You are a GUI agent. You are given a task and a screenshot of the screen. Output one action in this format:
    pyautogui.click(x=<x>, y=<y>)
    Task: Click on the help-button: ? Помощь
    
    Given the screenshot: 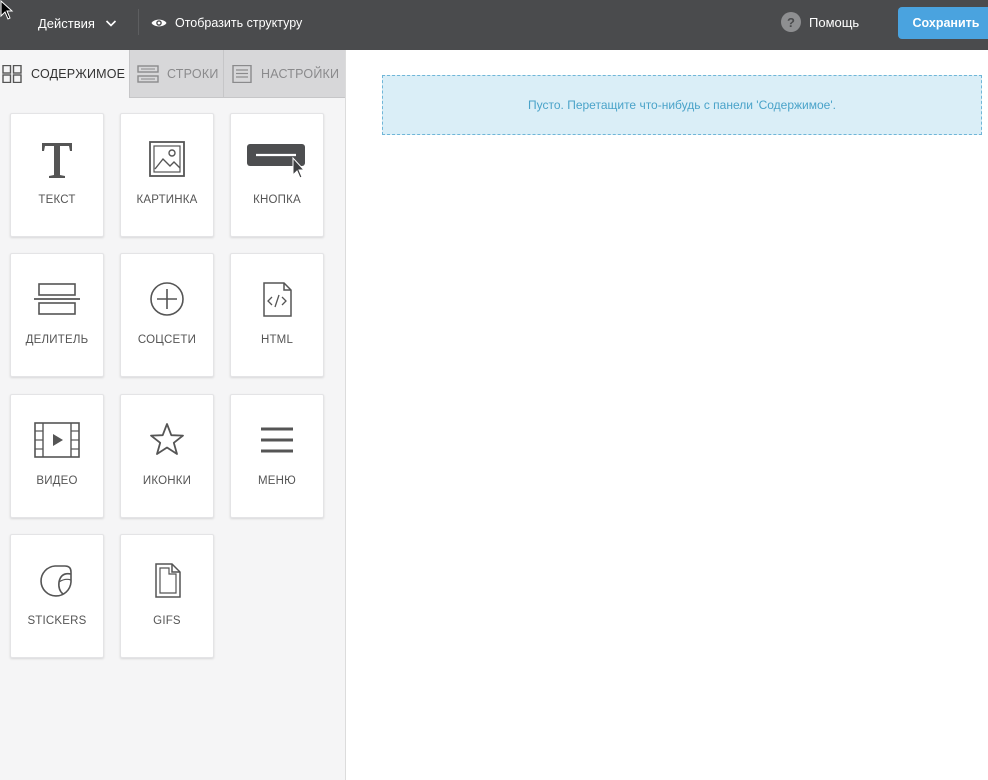 What is the action you would take?
    pyautogui.click(x=820, y=22)
    